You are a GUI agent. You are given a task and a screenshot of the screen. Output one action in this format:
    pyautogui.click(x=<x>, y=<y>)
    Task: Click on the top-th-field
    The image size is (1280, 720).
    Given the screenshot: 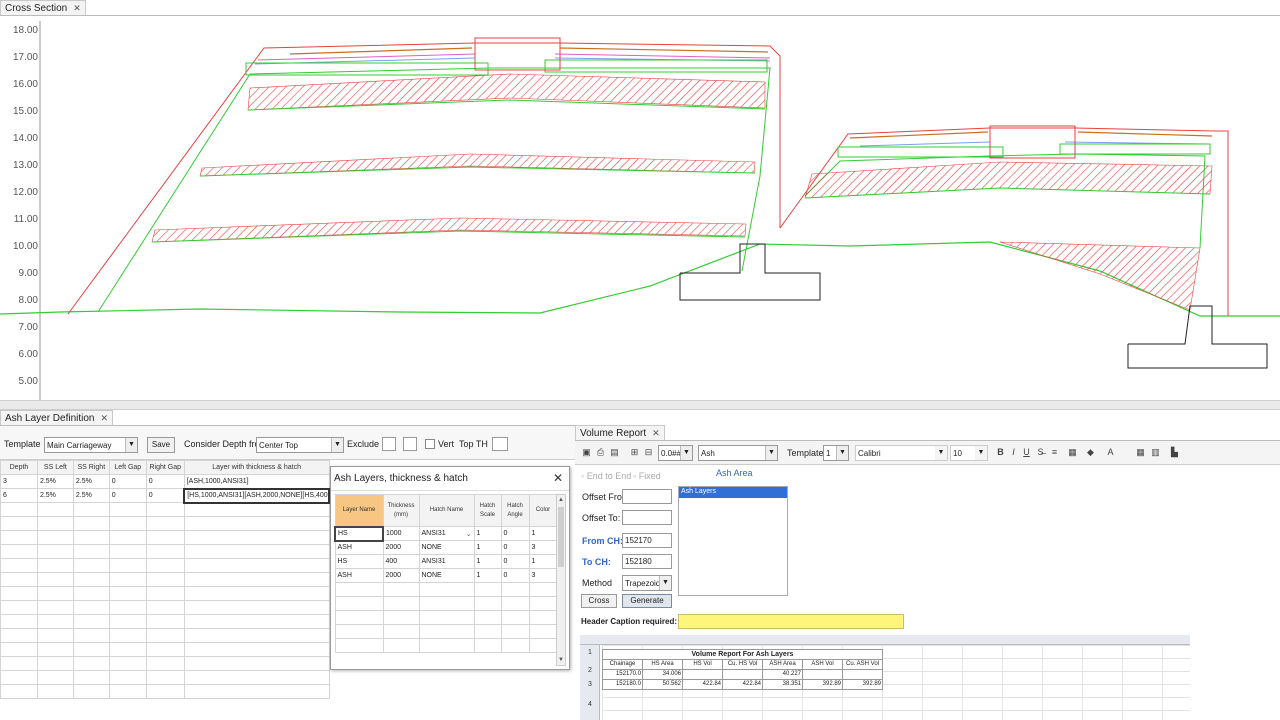 What is the action you would take?
    pyautogui.click(x=500, y=444)
    